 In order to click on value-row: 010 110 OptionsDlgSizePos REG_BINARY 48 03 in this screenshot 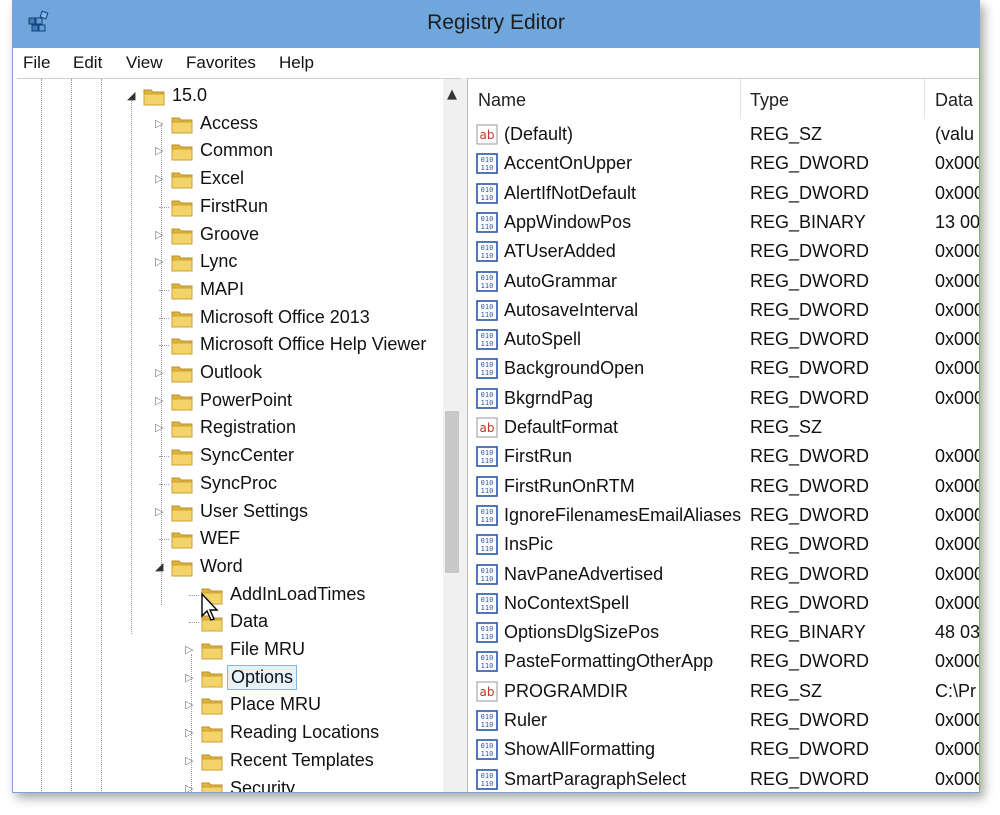, I will do `click(723, 633)`.